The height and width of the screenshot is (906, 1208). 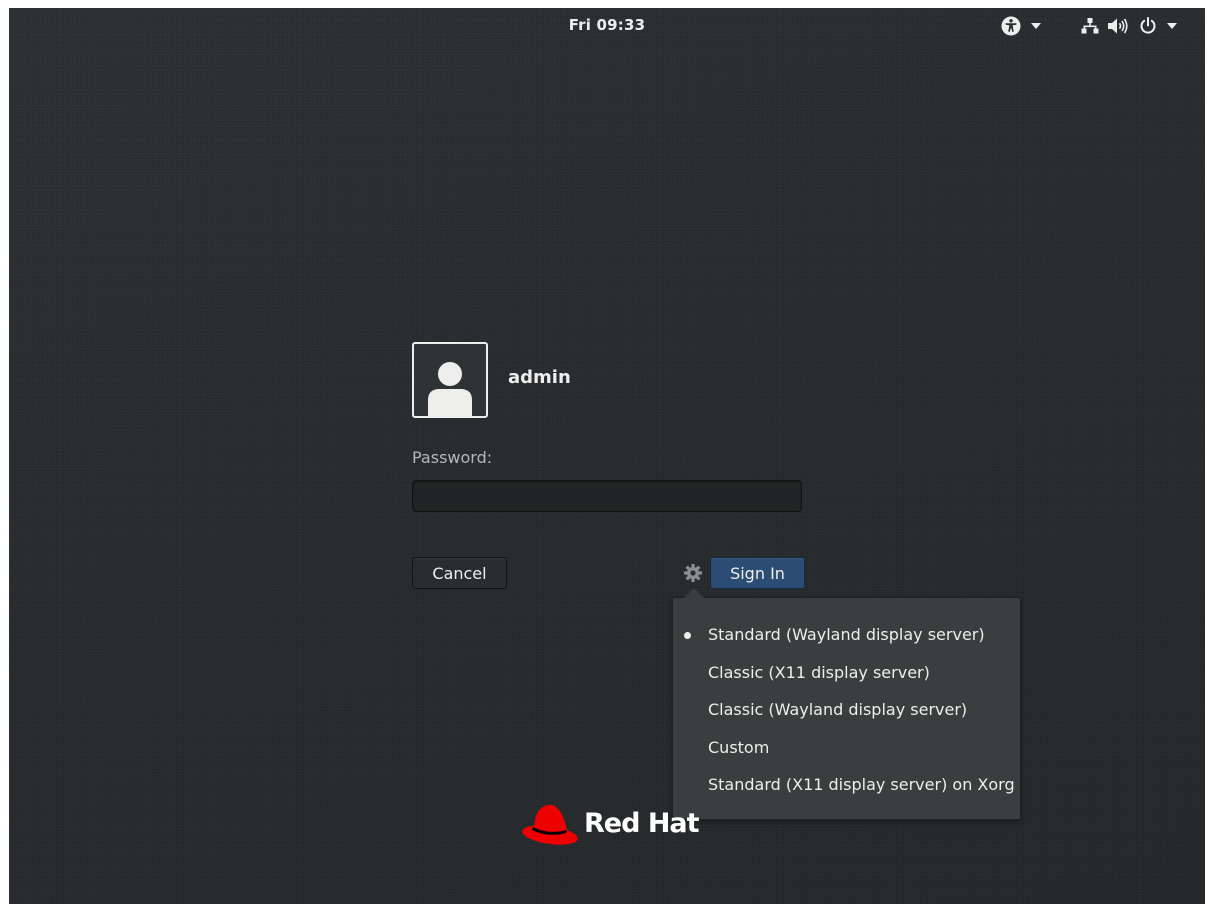 I want to click on menu-pointer, so click(x=694, y=593).